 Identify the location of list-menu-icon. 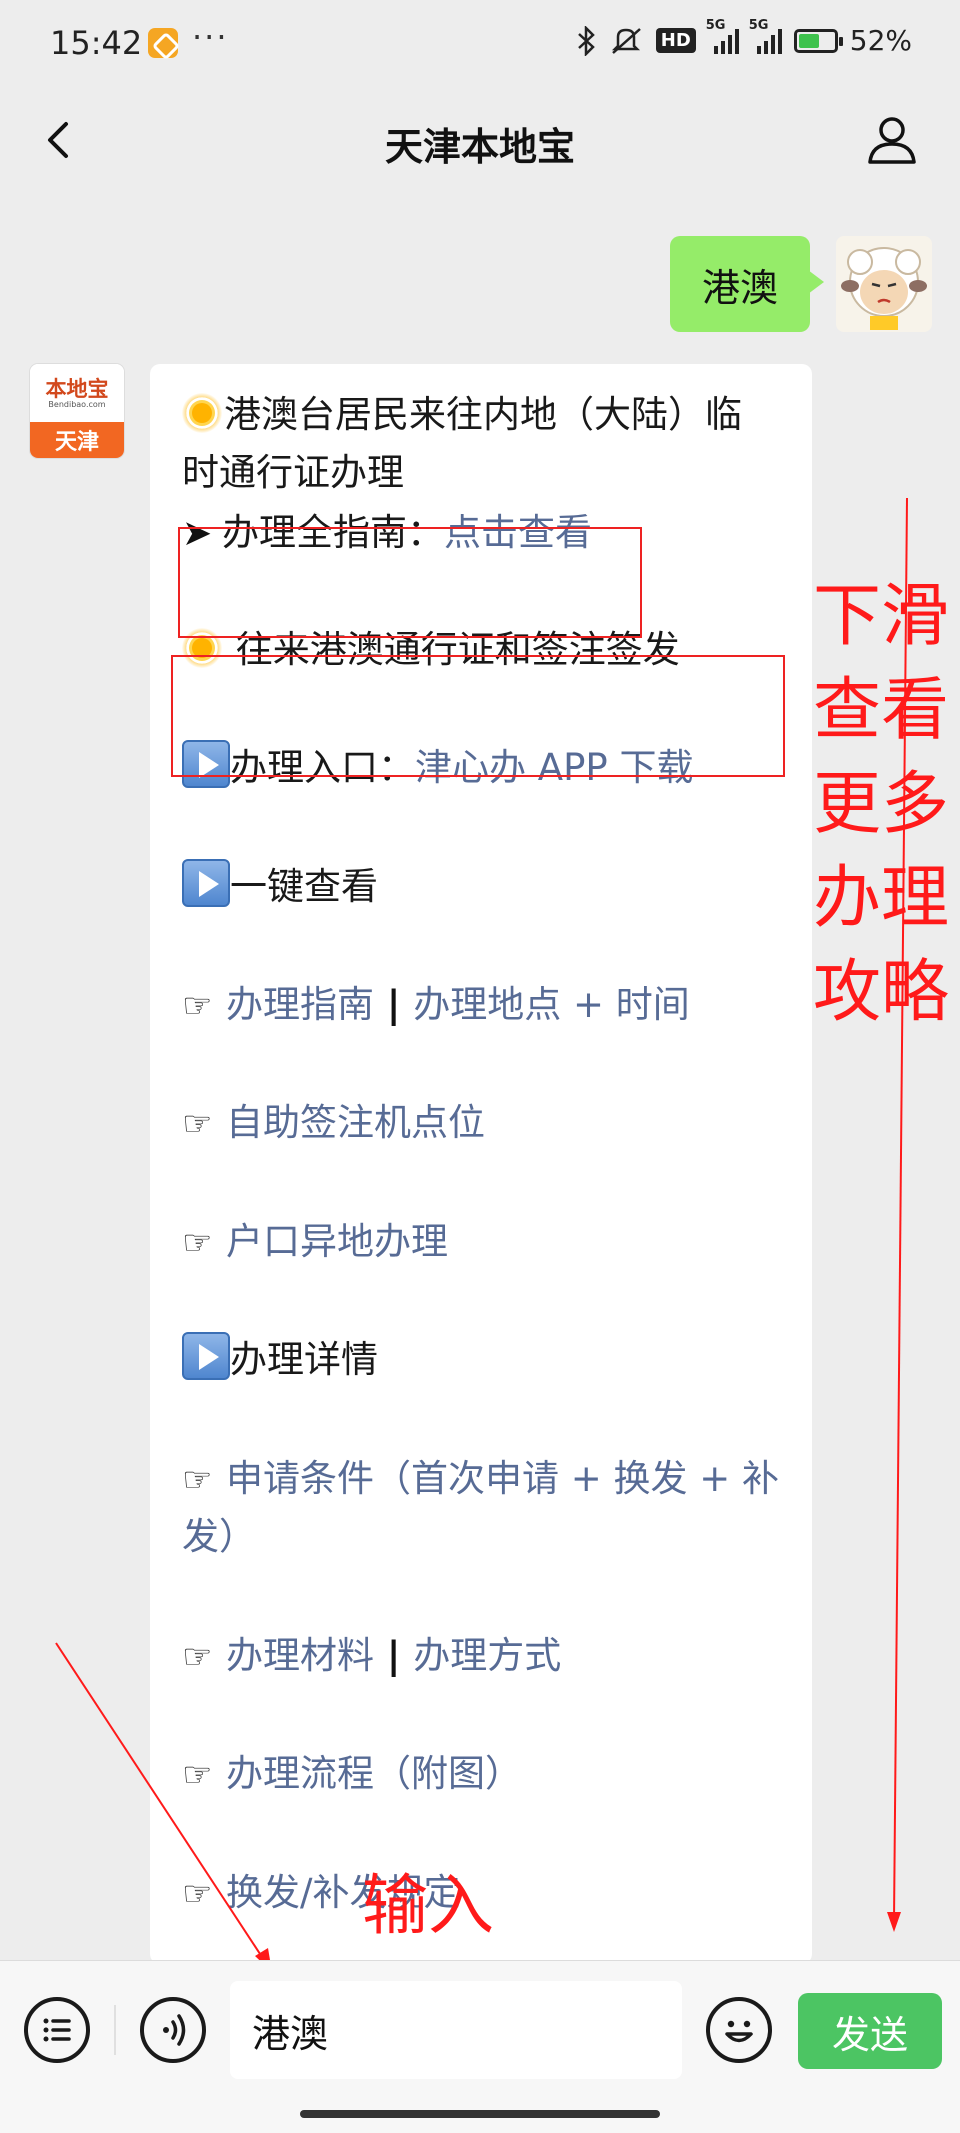
(57, 2030).